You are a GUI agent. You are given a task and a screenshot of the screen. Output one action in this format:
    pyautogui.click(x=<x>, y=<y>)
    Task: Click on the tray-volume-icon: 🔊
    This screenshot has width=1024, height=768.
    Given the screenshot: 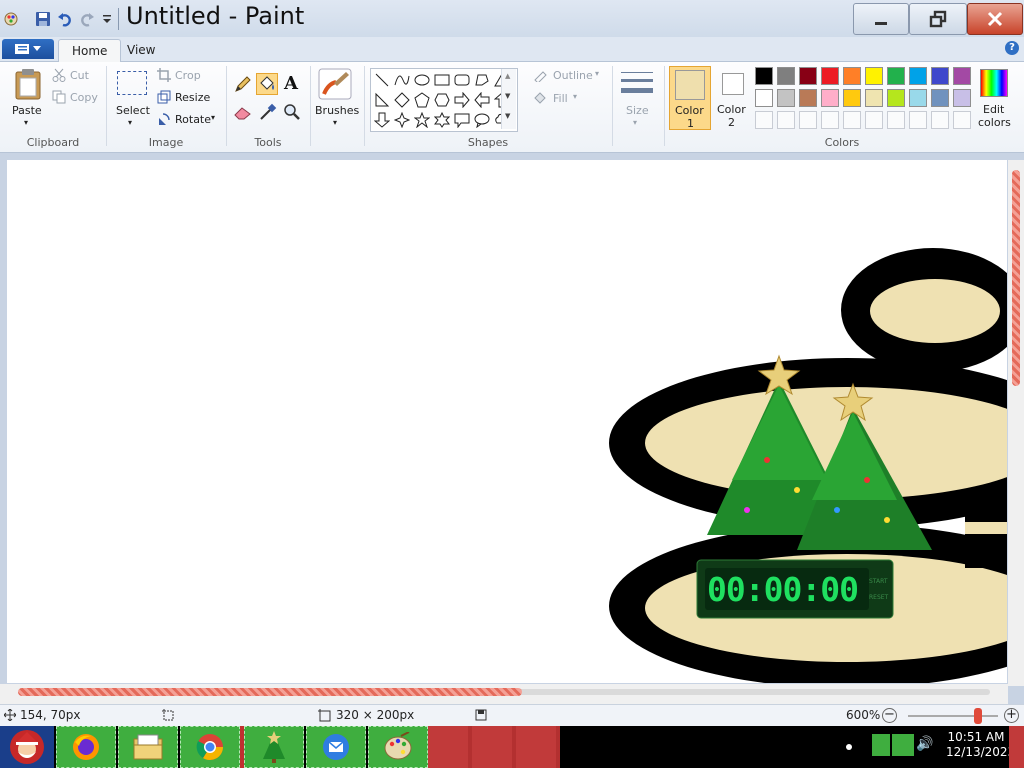 What is the action you would take?
    pyautogui.click(x=928, y=746)
    